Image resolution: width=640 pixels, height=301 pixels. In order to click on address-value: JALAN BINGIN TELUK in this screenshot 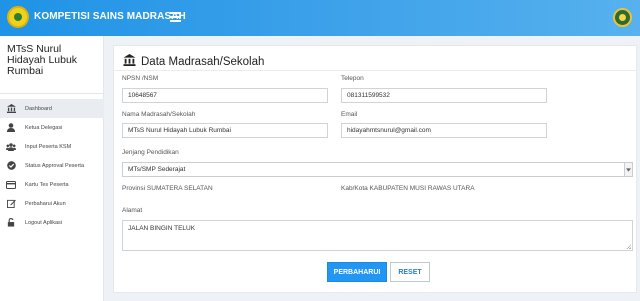, I will do `click(162, 228)`.